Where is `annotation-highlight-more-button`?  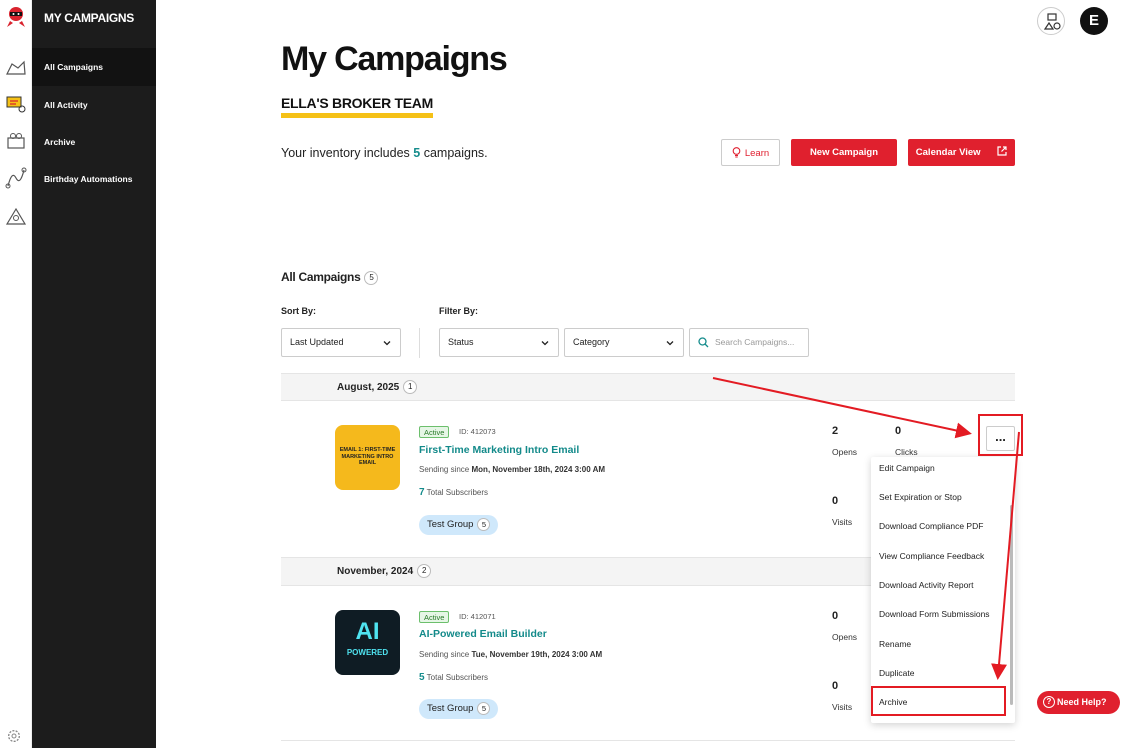 annotation-highlight-more-button is located at coordinates (1000, 435).